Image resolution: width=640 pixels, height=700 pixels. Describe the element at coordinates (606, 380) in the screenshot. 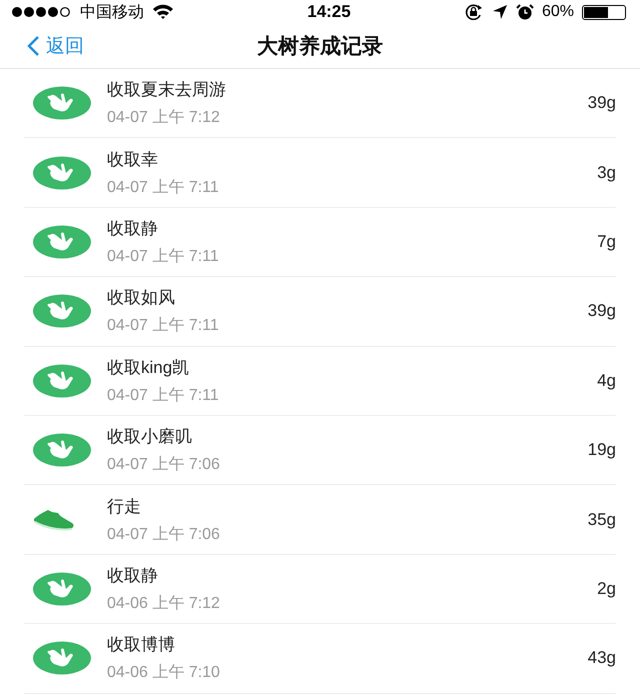

I see `record-amount: 4g` at that location.